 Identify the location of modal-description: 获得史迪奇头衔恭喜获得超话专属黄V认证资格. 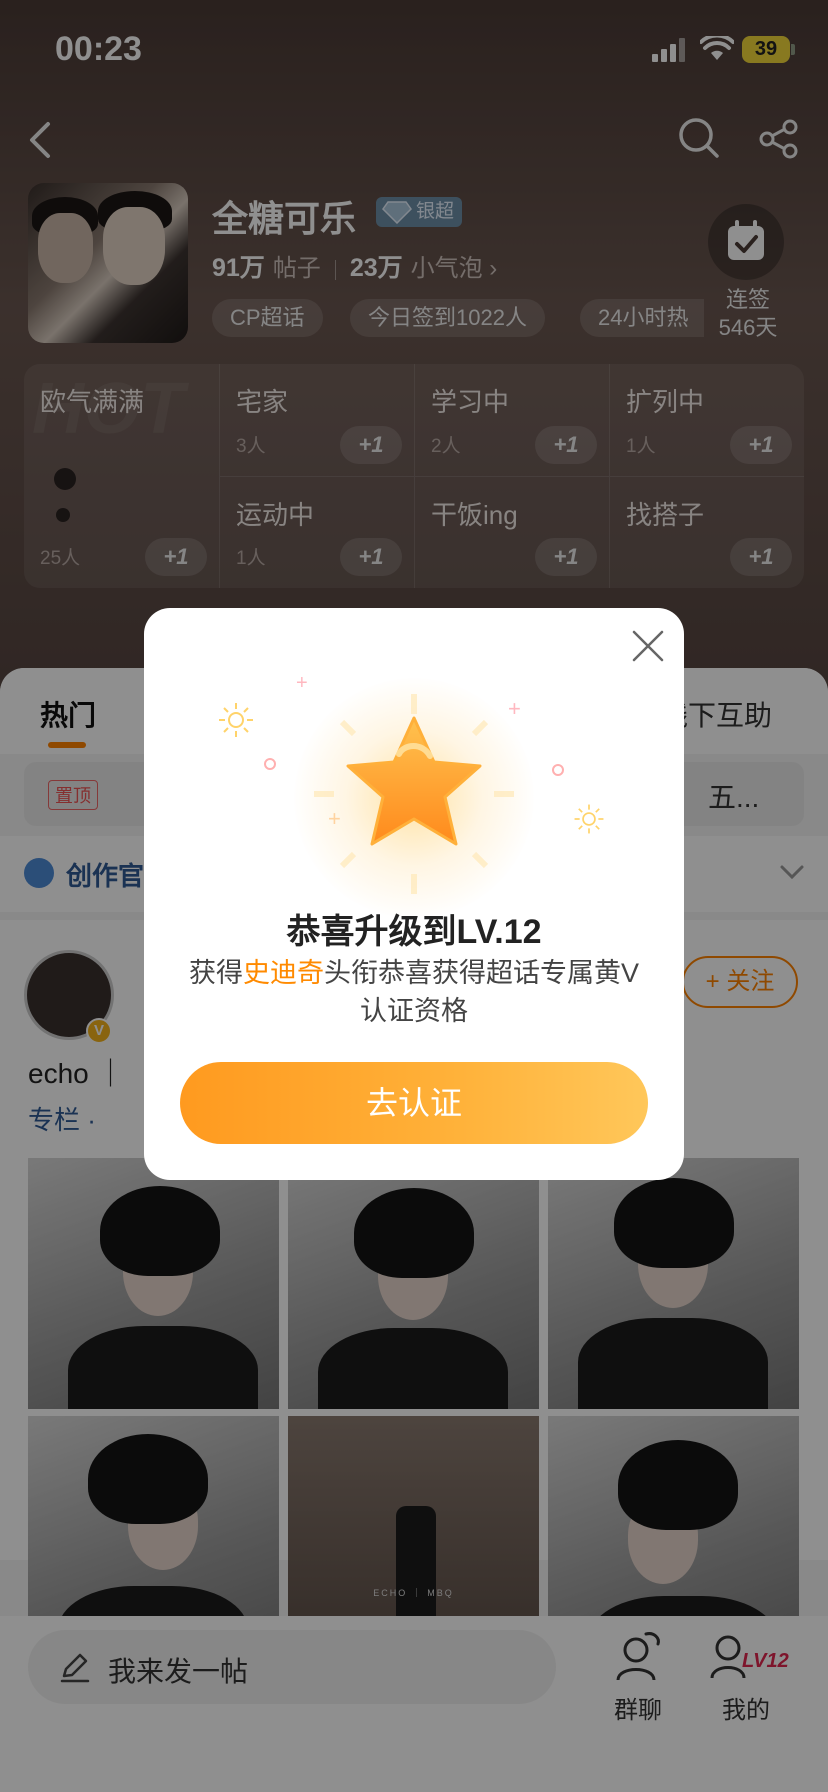
(414, 992).